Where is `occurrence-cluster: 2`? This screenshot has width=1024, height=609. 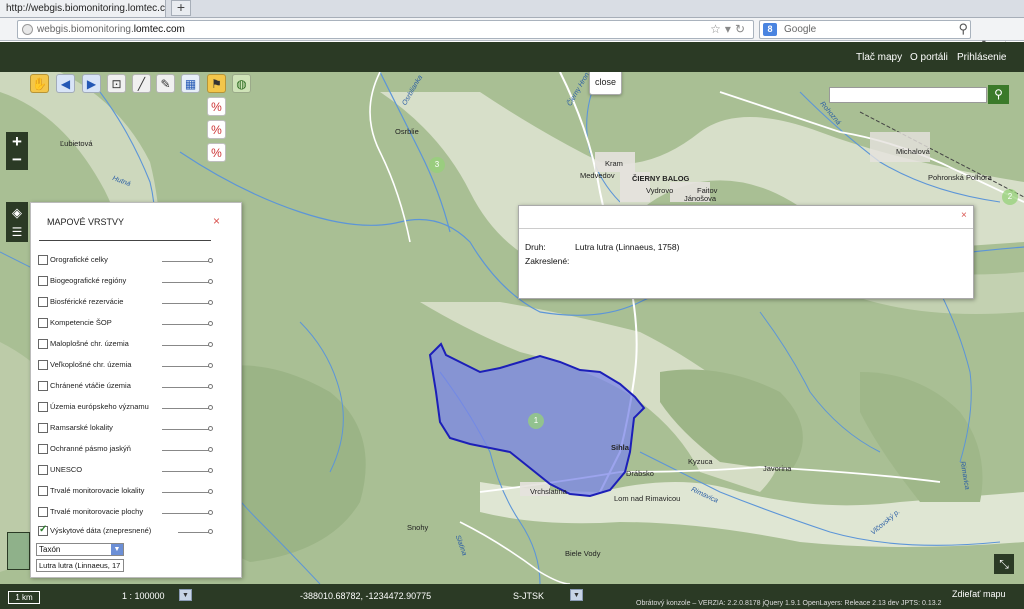 occurrence-cluster: 2 is located at coordinates (1010, 197).